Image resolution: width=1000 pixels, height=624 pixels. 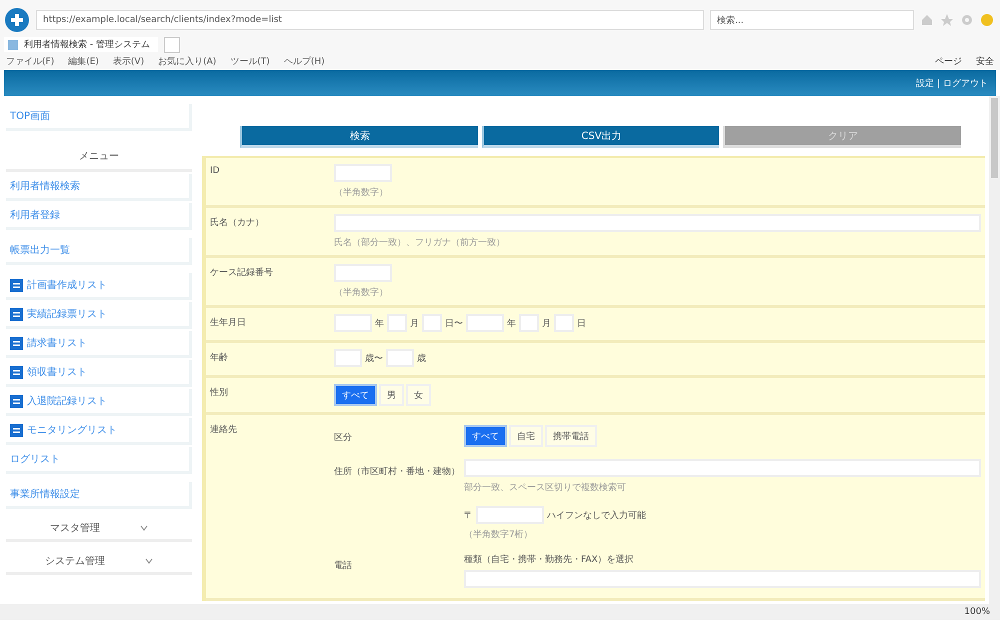 What do you see at coordinates (952, 83) in the screenshot?
I see `header-links: 設定 | ログアウト` at bounding box center [952, 83].